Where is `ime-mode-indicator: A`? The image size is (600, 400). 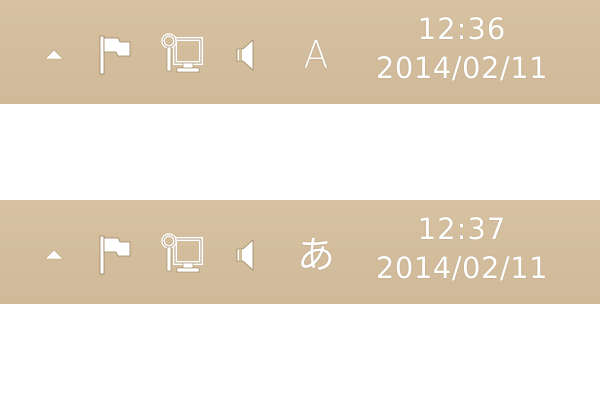 ime-mode-indicator: A is located at coordinates (316, 55).